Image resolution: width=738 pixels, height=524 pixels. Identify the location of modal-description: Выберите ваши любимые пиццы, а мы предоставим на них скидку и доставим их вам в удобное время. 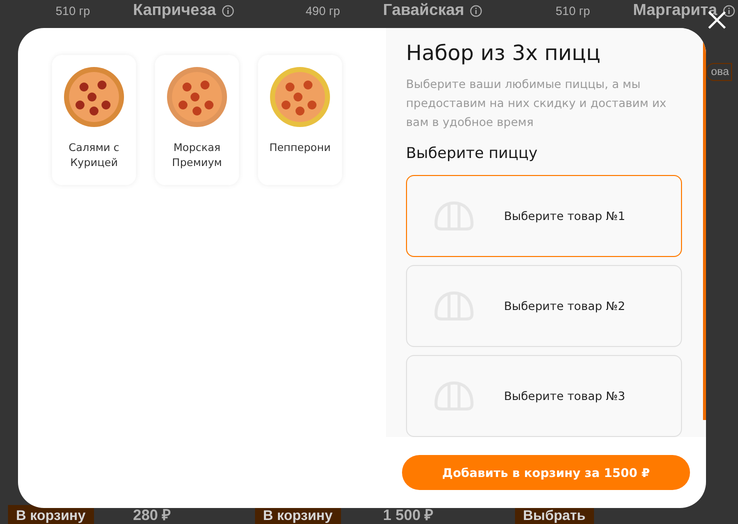
(537, 103).